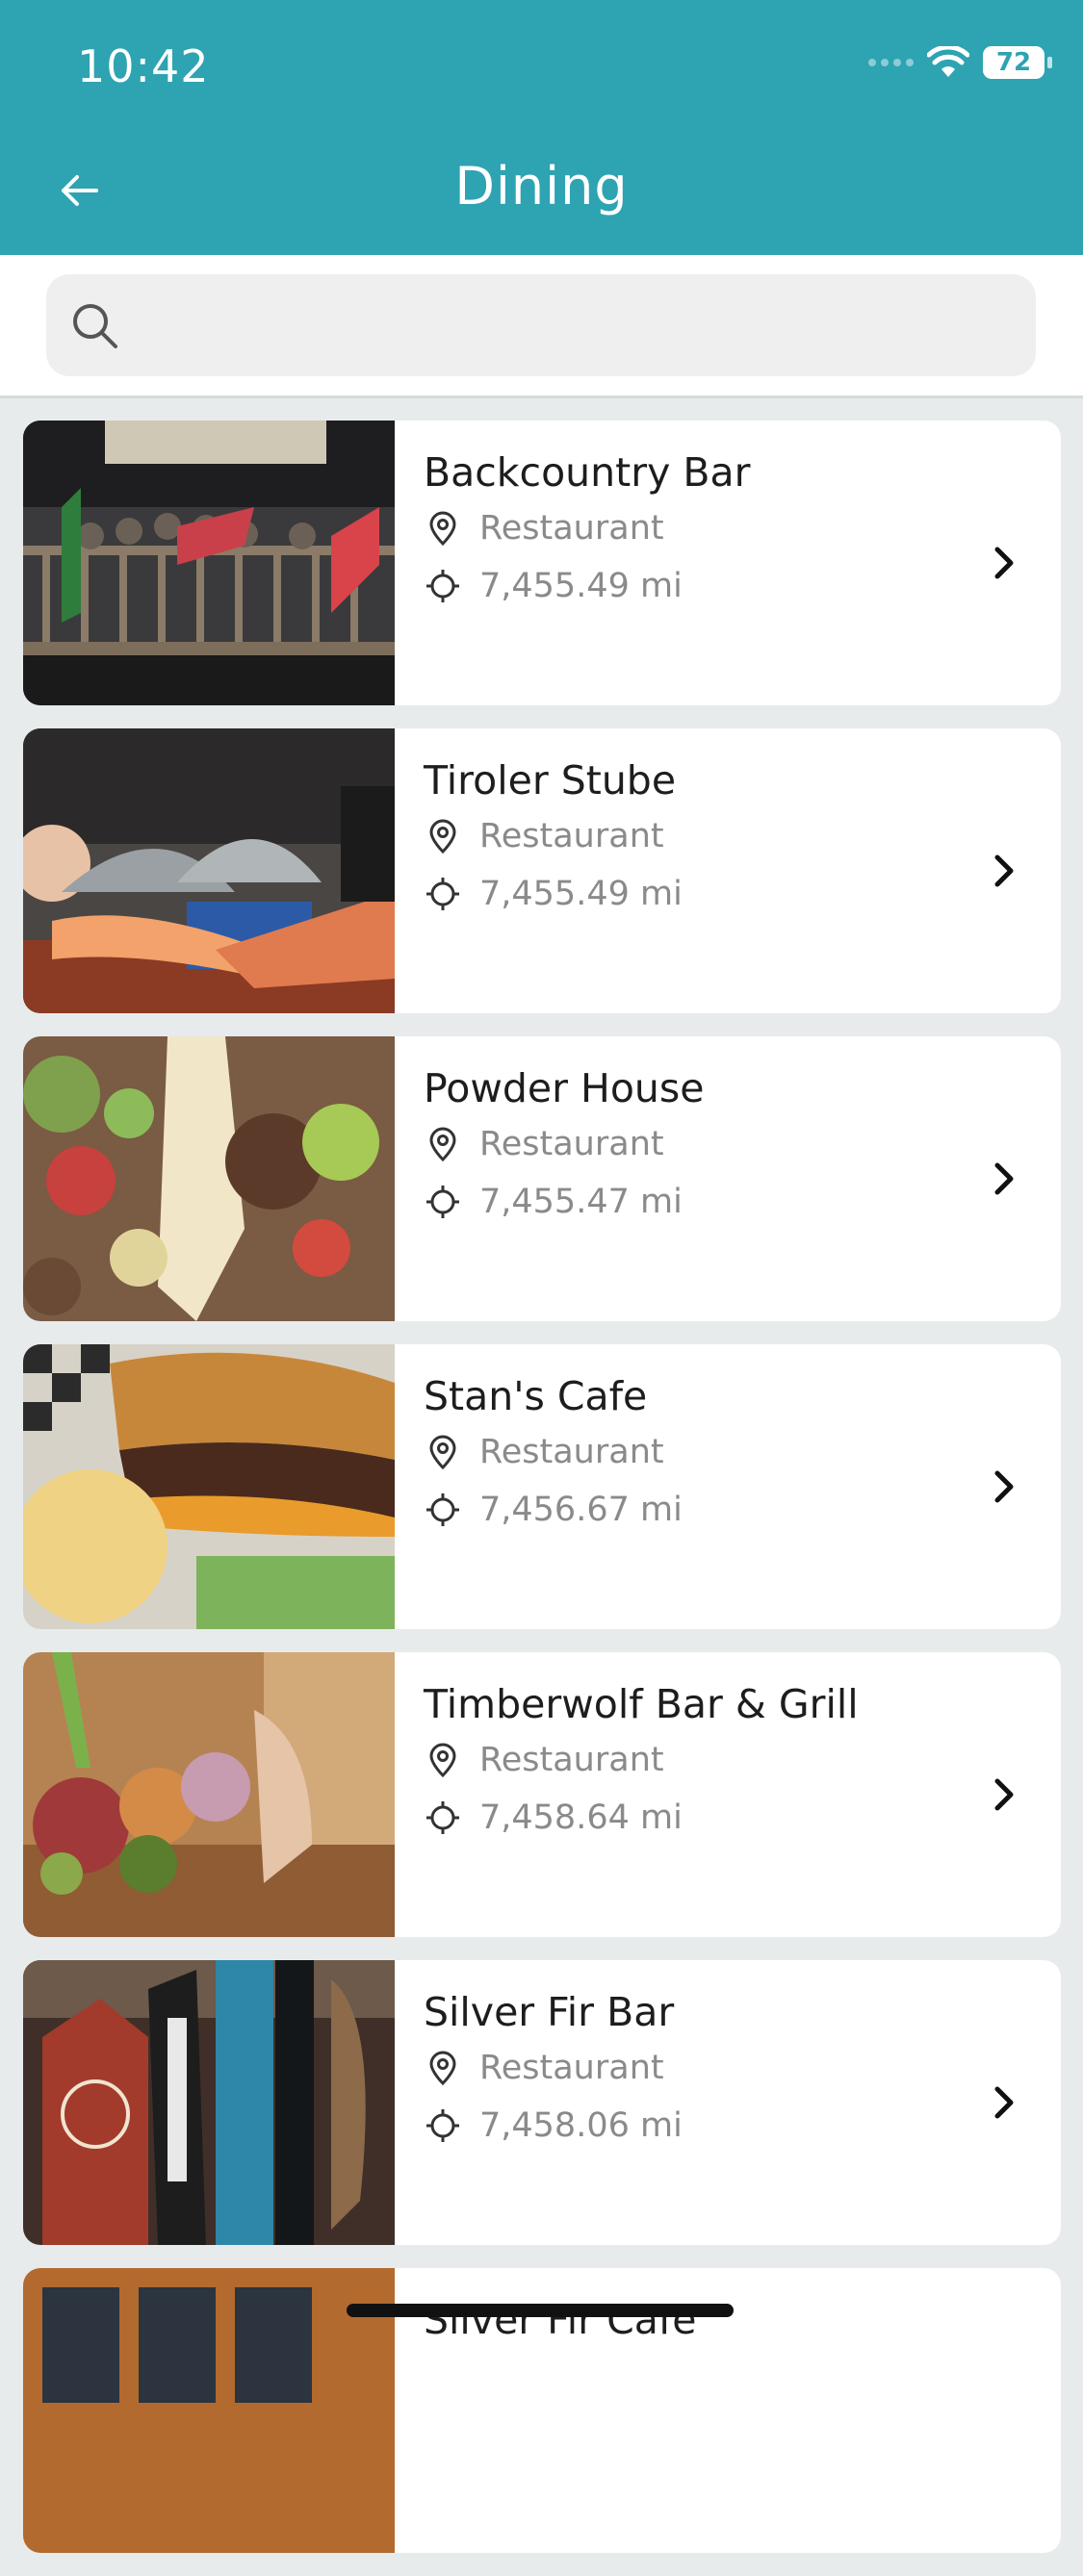 Image resolution: width=1083 pixels, height=2576 pixels. I want to click on list-item: Stan's Cafe Restaurant 7,456.67 mi, so click(542, 1486).